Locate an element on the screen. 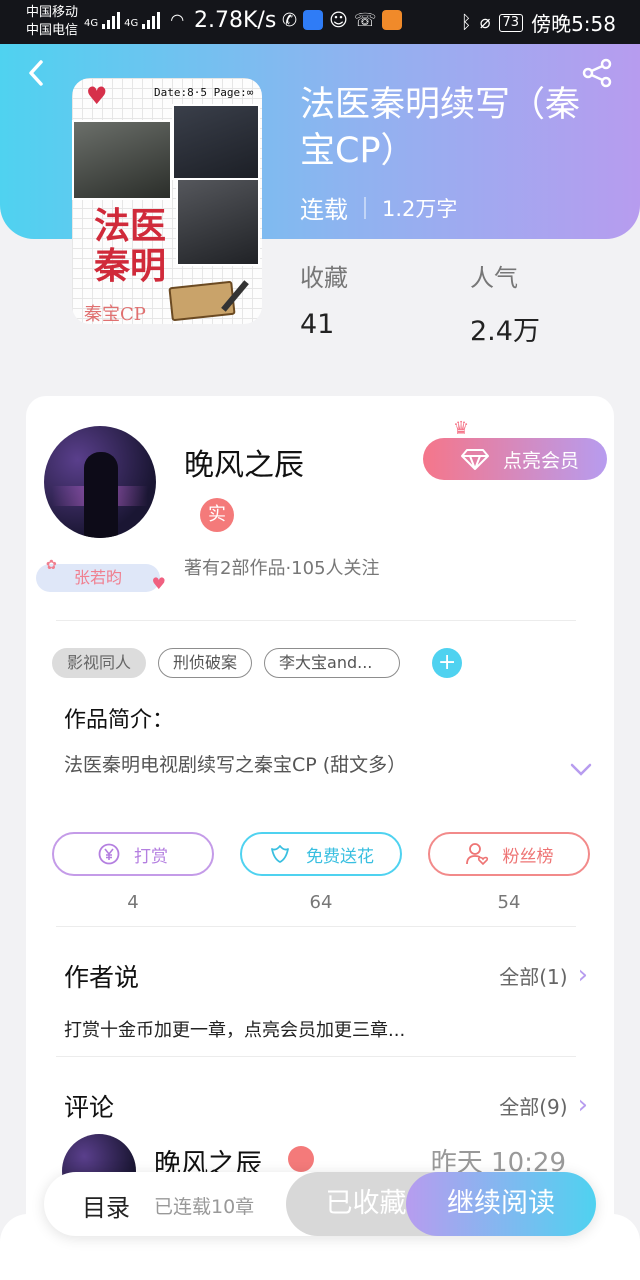  author-name: 晚风之辰 is located at coordinates (244, 462).